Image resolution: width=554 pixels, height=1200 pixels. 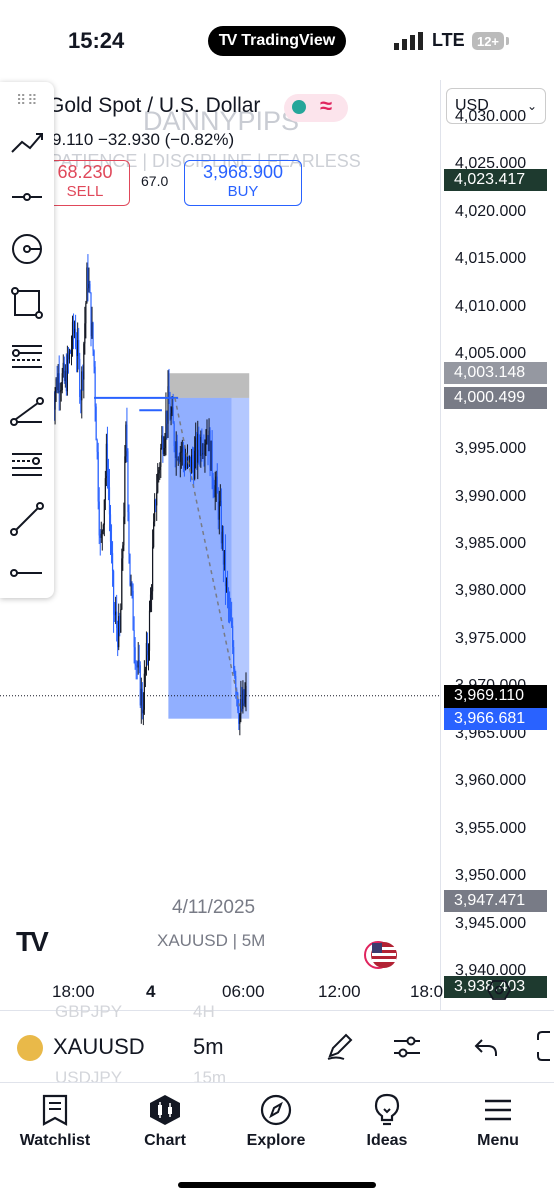 I want to click on buy-button: 3,968.900 BUY, so click(x=243, y=183).